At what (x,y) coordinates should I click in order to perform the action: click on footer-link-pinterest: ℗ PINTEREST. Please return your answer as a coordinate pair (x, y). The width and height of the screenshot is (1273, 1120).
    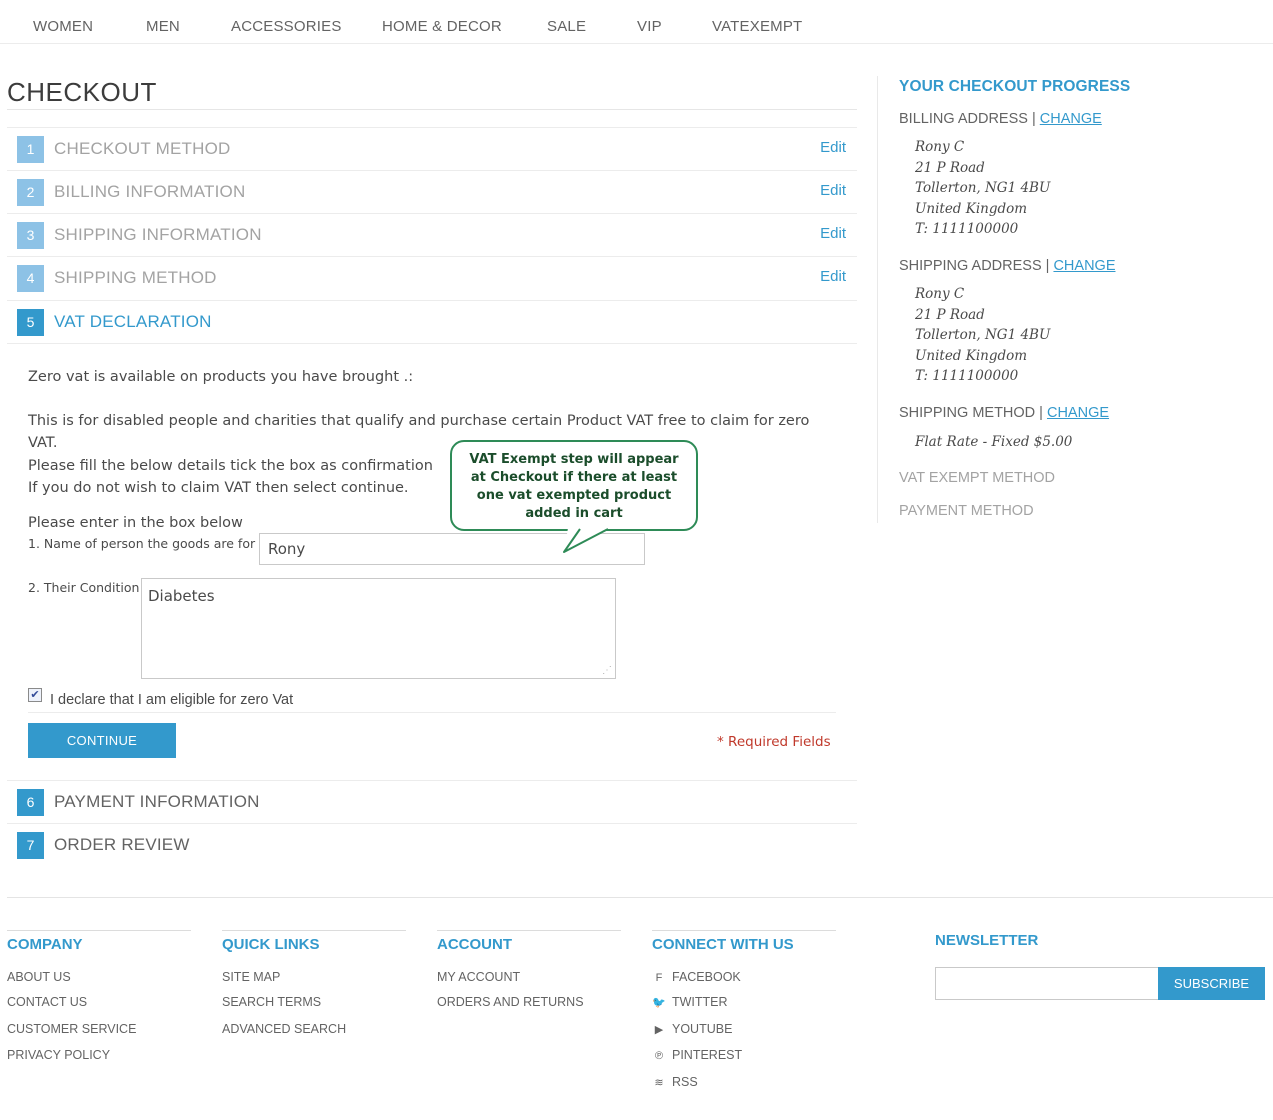
    Looking at the image, I should click on (697, 1055).